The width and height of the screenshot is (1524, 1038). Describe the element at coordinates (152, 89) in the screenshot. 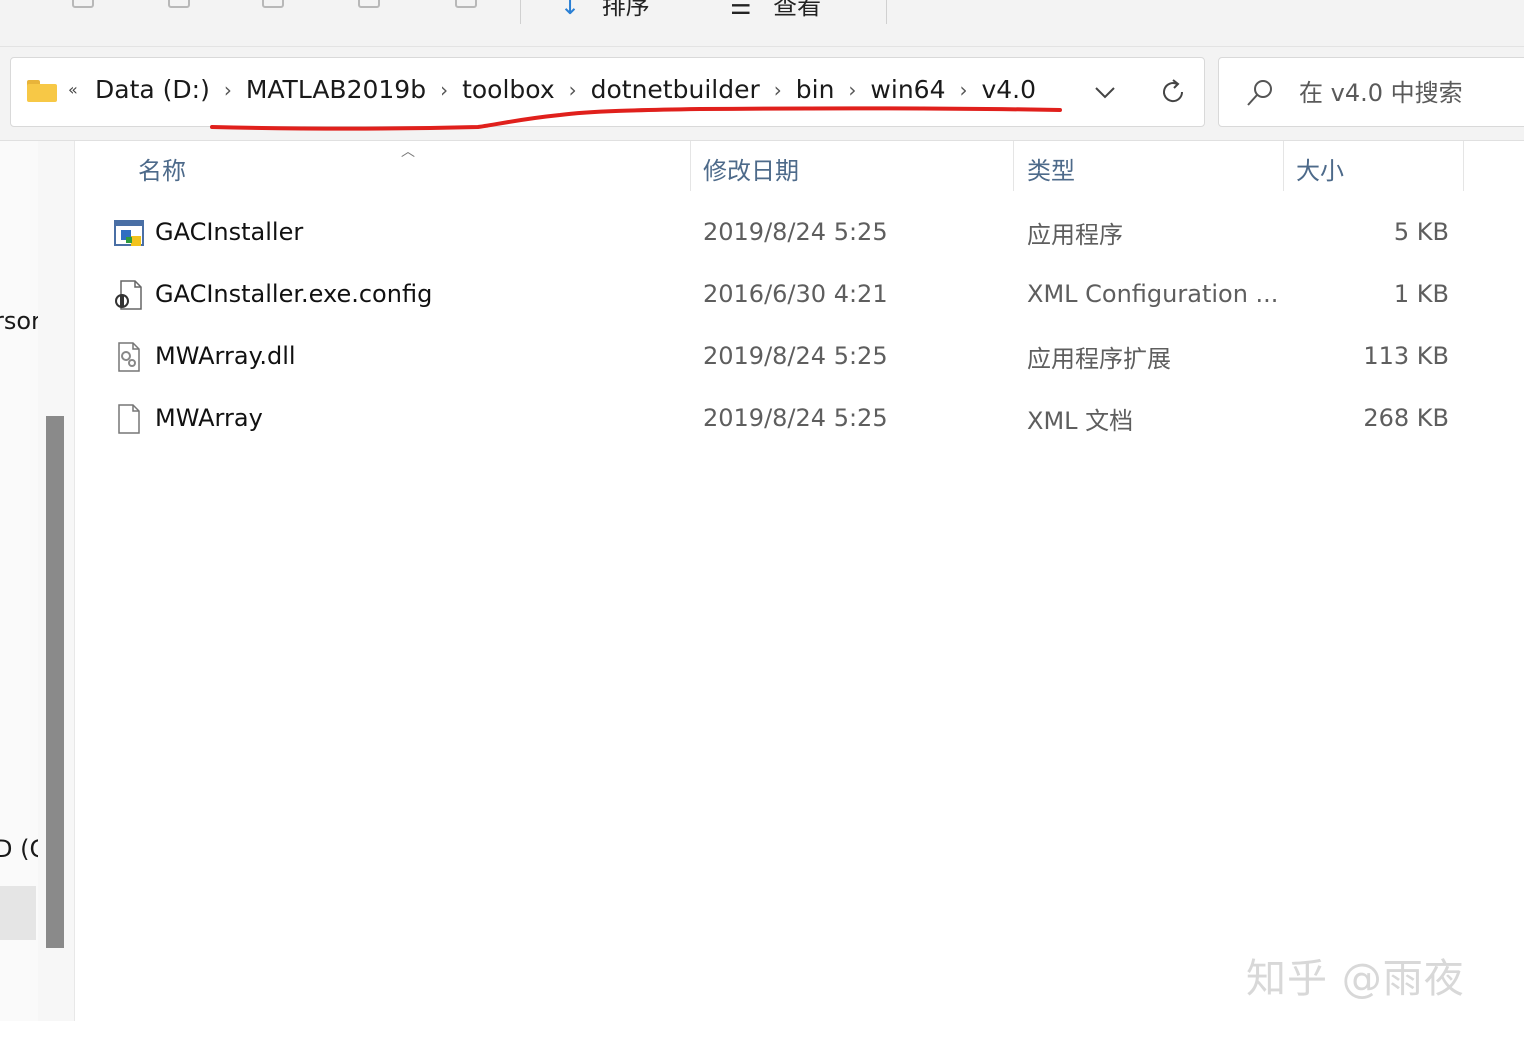

I see `breadcrumb-item-data-drive: Data (D:)` at that location.